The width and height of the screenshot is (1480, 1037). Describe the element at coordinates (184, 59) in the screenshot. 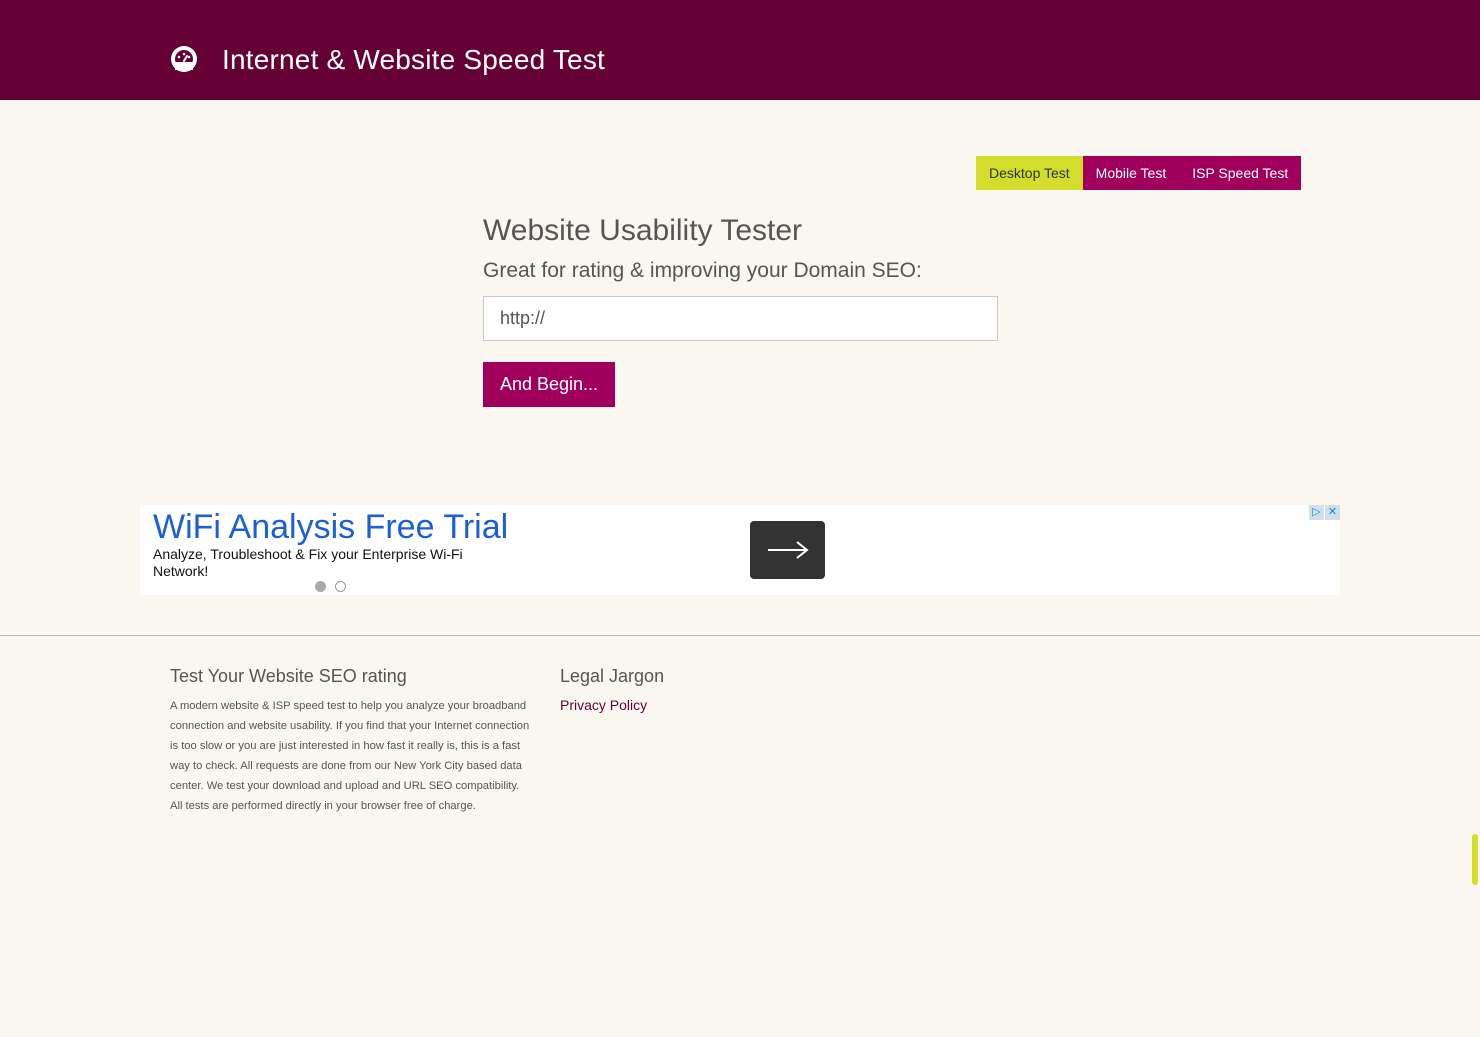

I see `speedometer-icon` at that location.